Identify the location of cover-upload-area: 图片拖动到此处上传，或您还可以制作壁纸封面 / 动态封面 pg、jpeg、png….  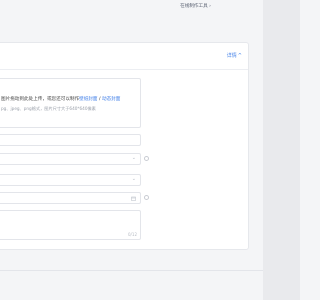
(70, 103).